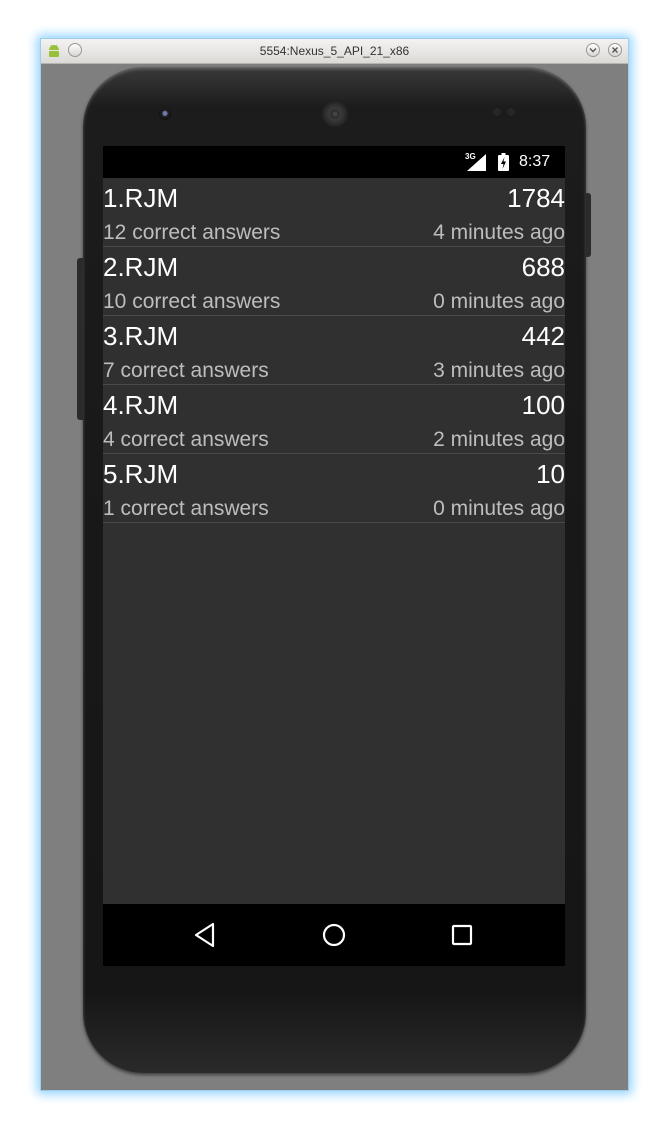  What do you see at coordinates (503, 162) in the screenshot?
I see `battery-charging-icon` at bounding box center [503, 162].